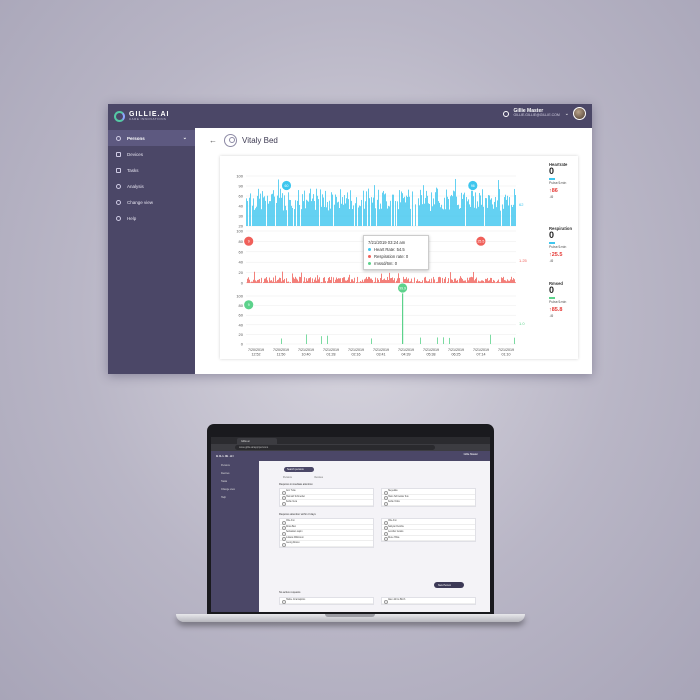  I want to click on metric-value: 0, so click(552, 235).